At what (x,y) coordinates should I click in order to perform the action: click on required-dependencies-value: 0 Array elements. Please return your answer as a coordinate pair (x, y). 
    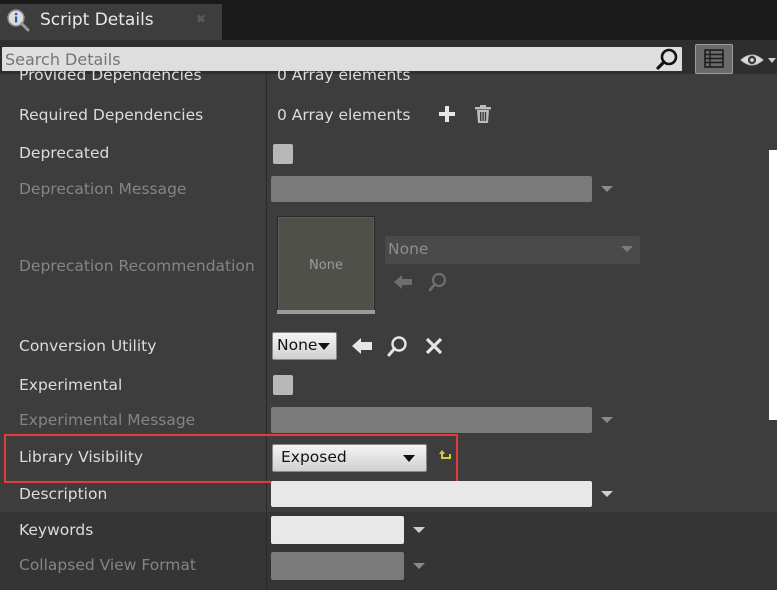
    Looking at the image, I should click on (344, 115).